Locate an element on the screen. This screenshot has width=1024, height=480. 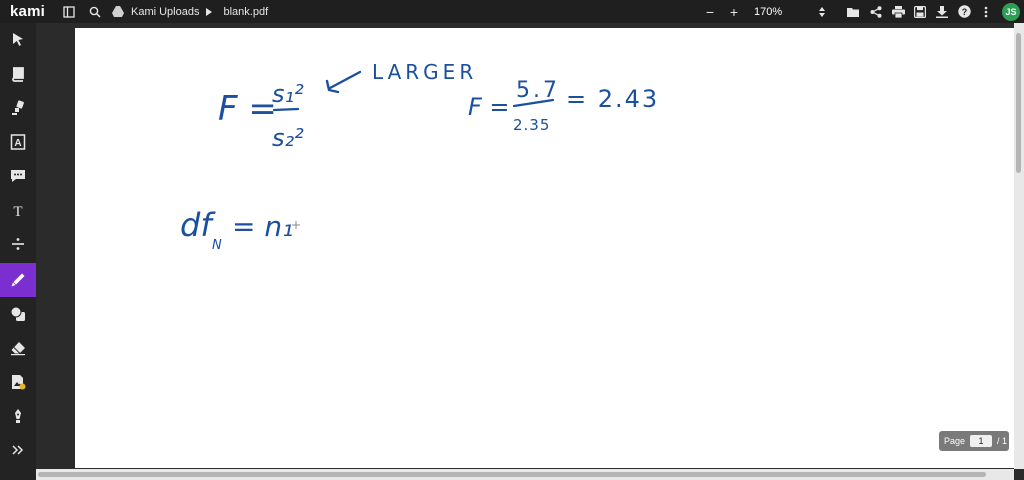
page-number-input: 1 is located at coordinates (981, 441).